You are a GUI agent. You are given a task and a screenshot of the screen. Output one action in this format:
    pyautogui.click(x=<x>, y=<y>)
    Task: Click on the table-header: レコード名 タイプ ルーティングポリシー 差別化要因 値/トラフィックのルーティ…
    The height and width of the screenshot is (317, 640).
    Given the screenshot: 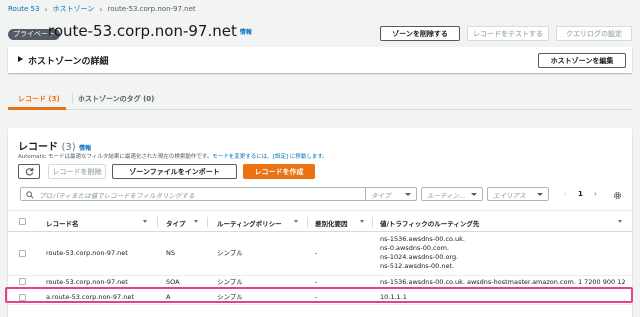 What is the action you would take?
    pyautogui.click(x=320, y=221)
    